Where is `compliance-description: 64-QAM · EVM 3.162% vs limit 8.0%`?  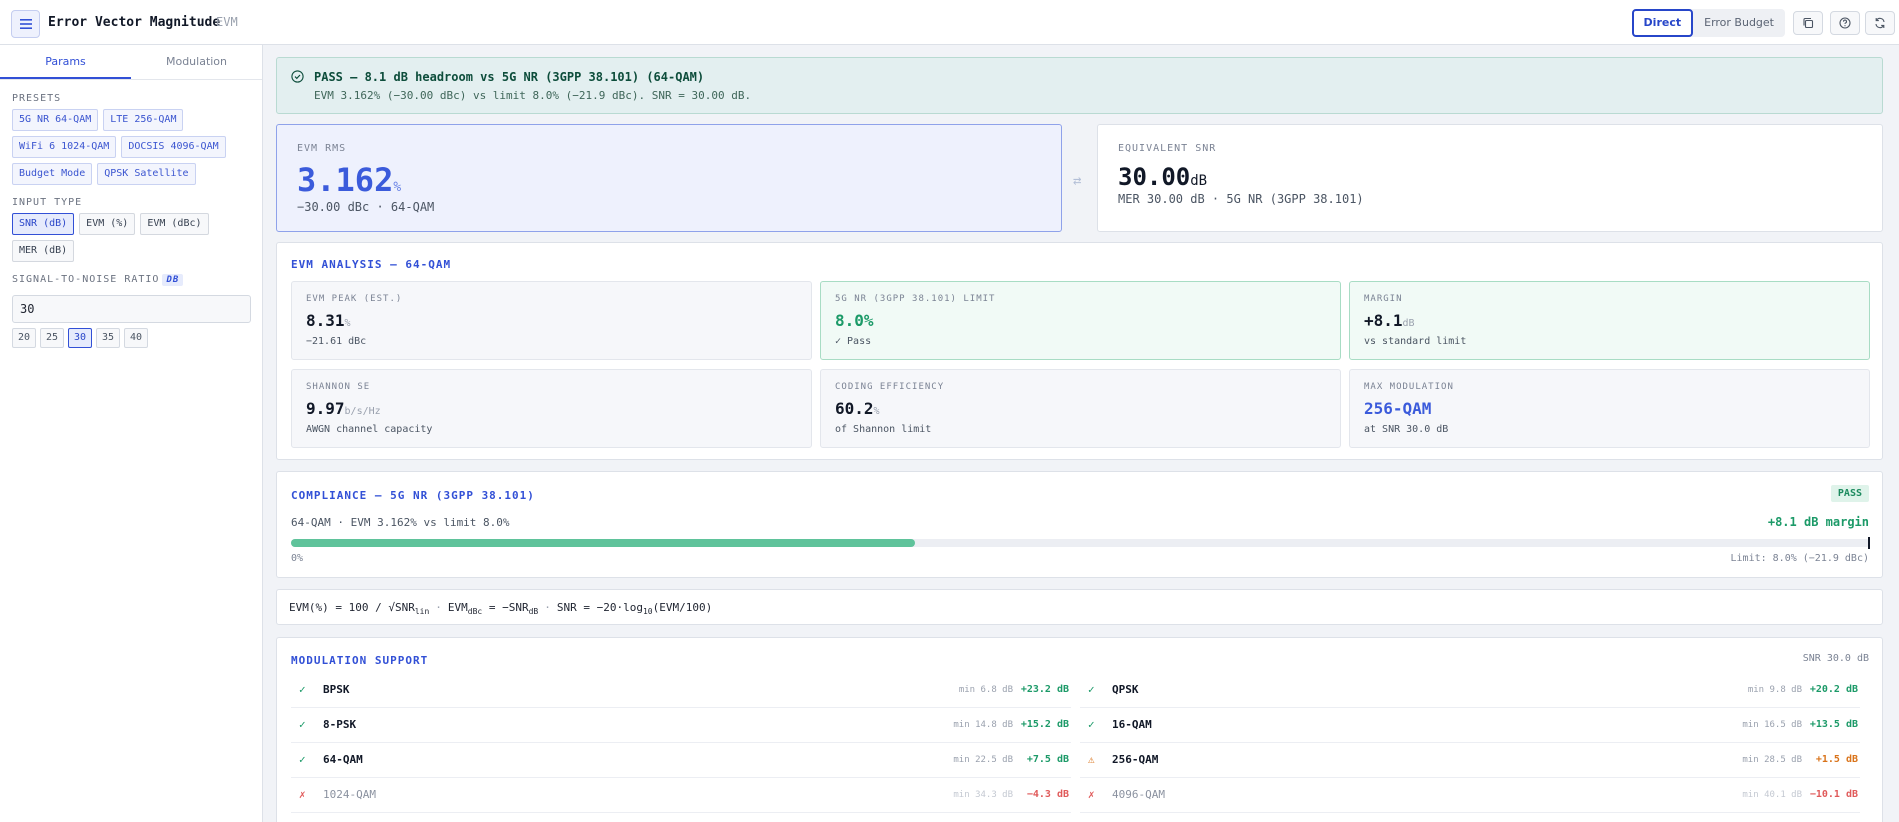
compliance-description: 64-QAM · EVM 3.162% vs limit 8.0% is located at coordinates (400, 522).